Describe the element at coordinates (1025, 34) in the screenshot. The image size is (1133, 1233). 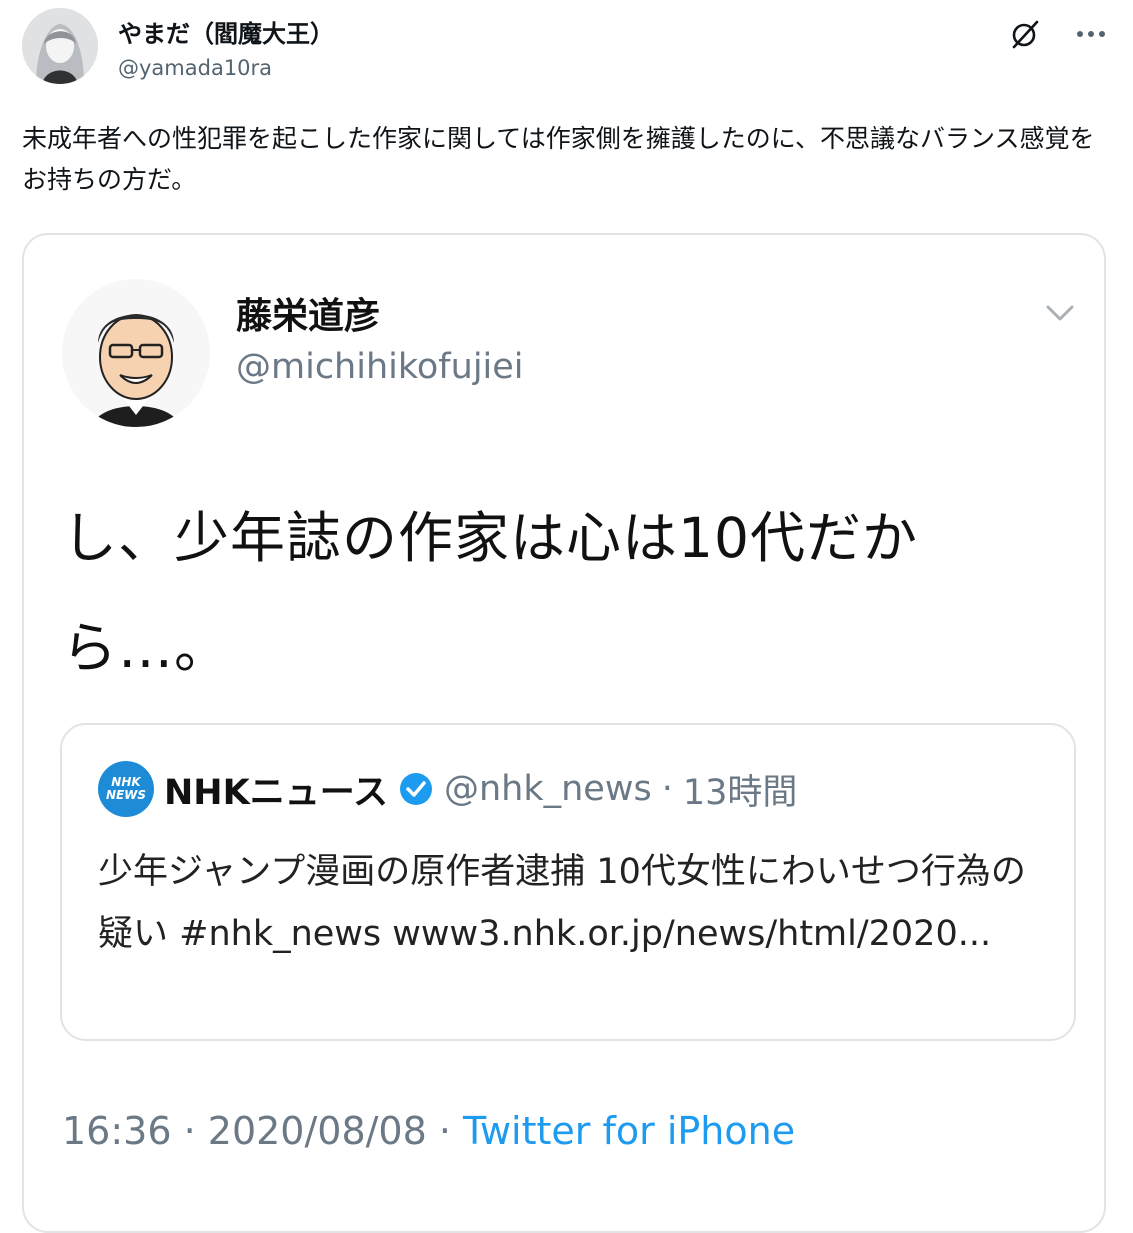
I see `grok-icon` at that location.